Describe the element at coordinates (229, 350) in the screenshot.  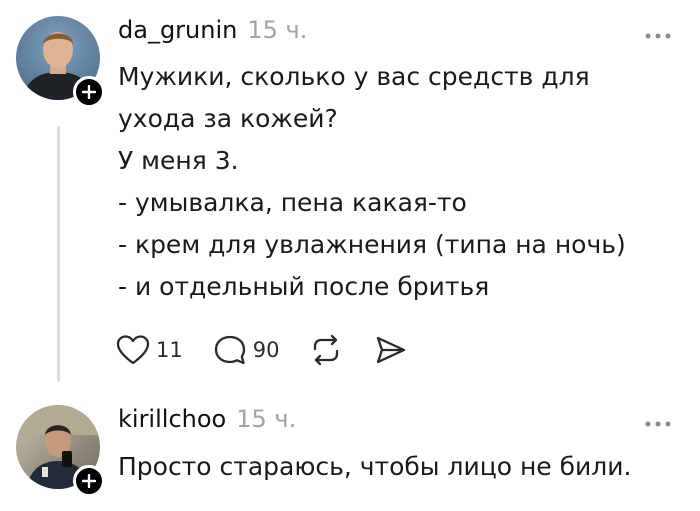
I see `comment-bubble-icon` at that location.